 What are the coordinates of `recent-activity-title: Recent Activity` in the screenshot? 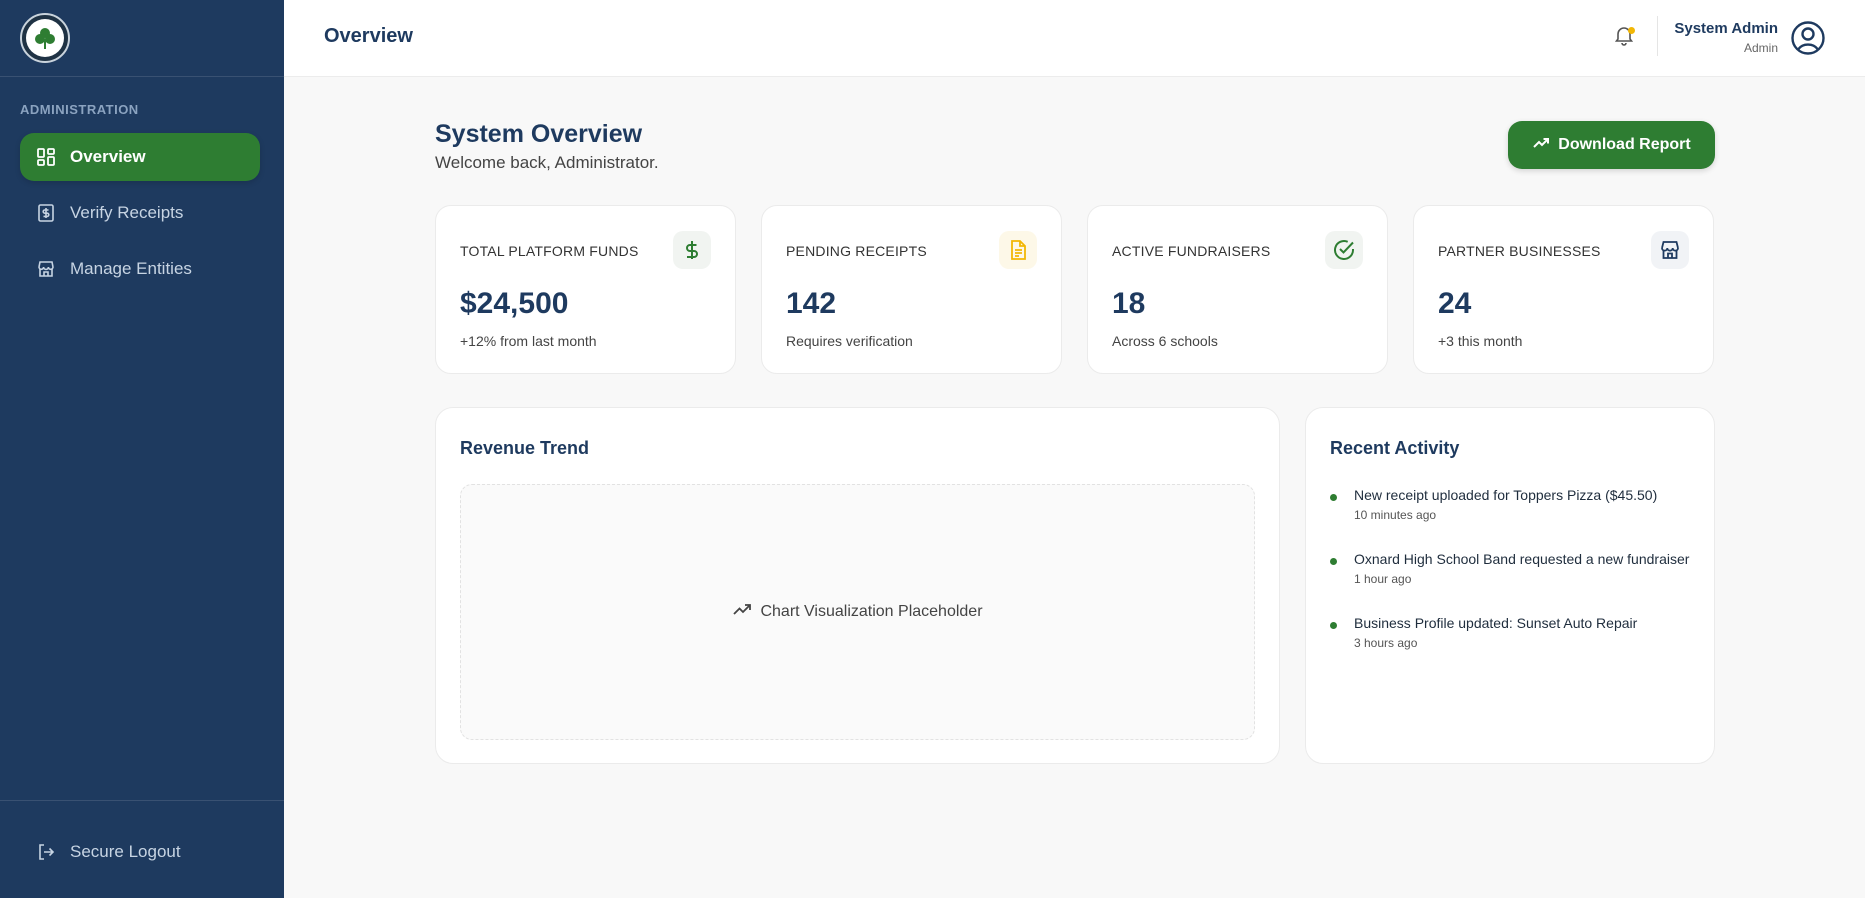 It's located at (1395, 448).